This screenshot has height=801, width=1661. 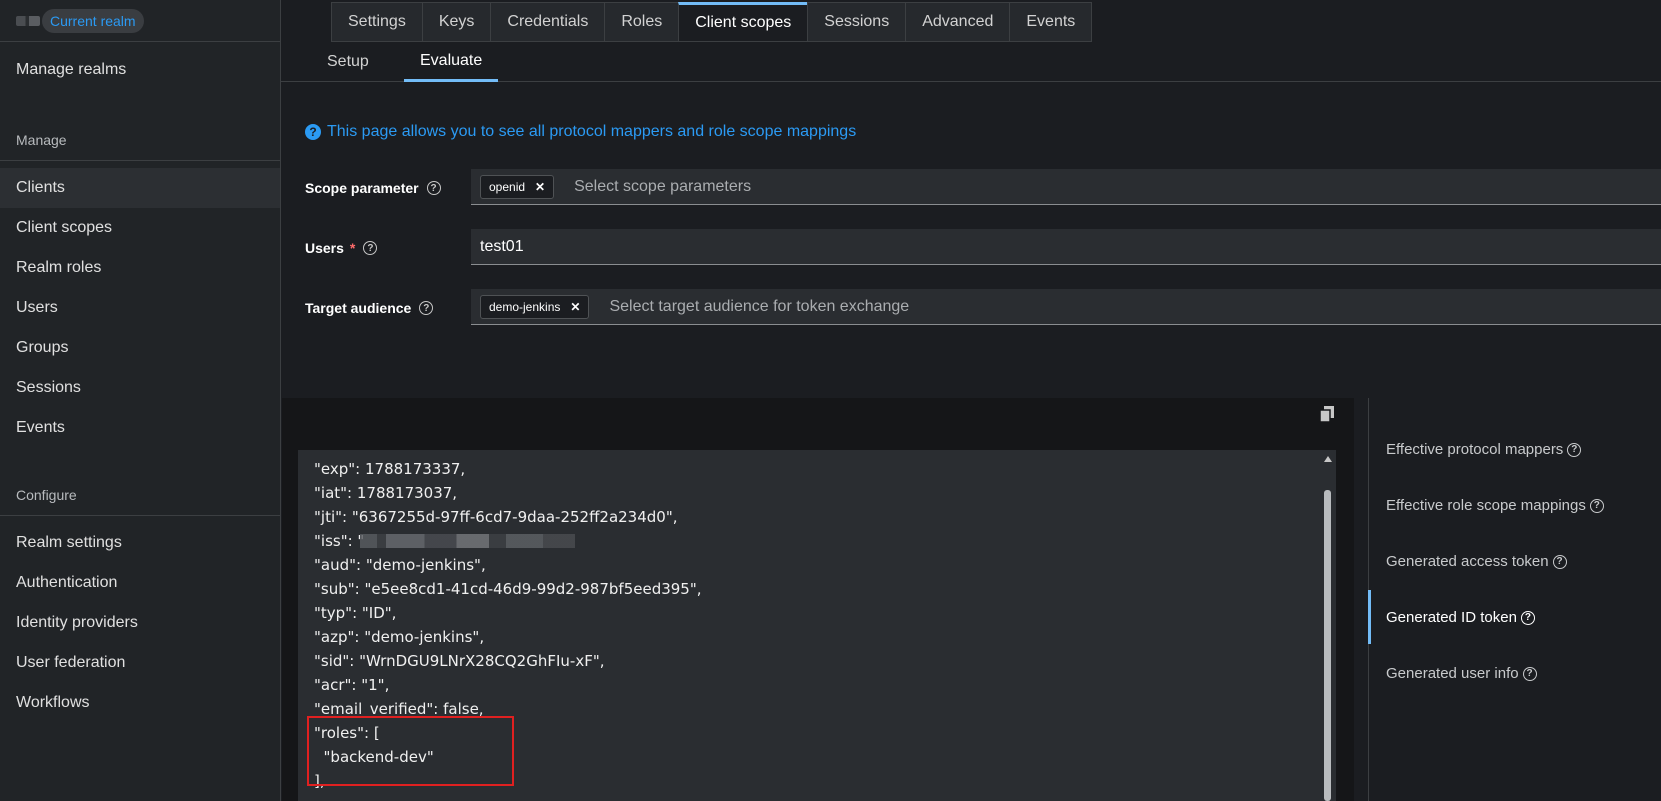 What do you see at coordinates (1066, 187) in the screenshot?
I see `scope-parameter-select: openid ✕ Select scope parameters` at bounding box center [1066, 187].